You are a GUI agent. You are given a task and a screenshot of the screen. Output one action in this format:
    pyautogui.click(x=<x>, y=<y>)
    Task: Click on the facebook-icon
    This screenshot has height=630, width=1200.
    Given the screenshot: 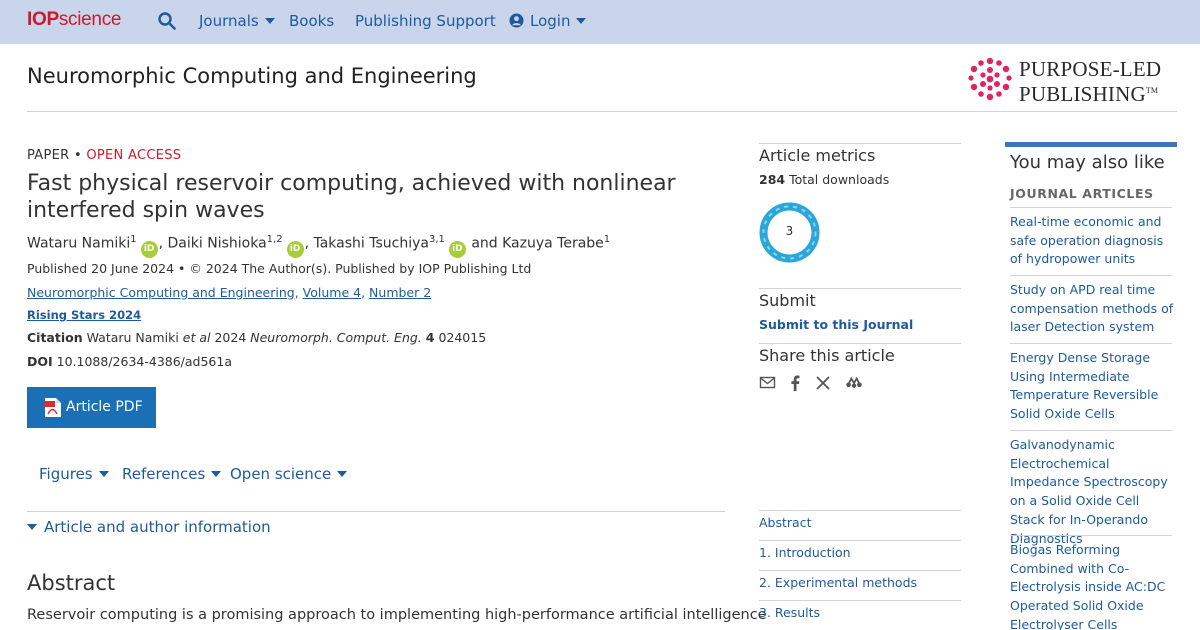 What is the action you would take?
    pyautogui.click(x=795, y=383)
    